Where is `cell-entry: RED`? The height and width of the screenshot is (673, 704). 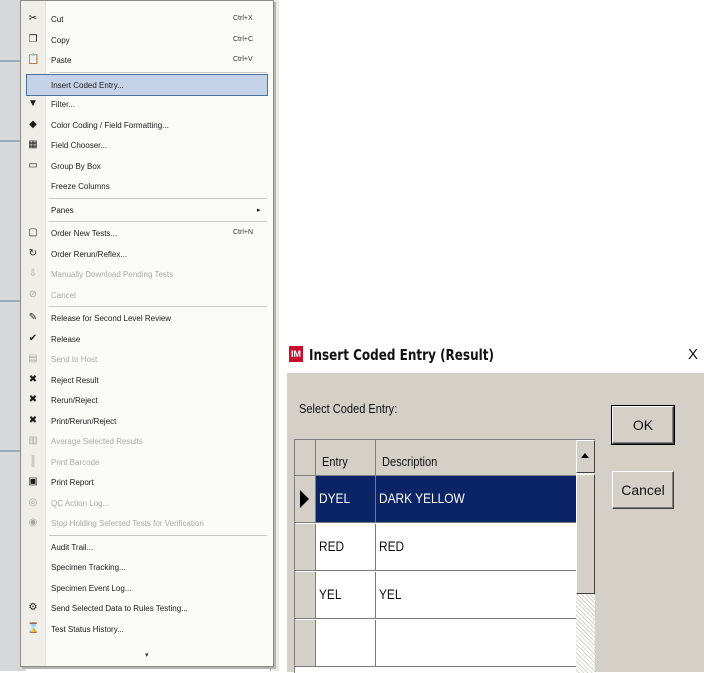 cell-entry: RED is located at coordinates (346, 547).